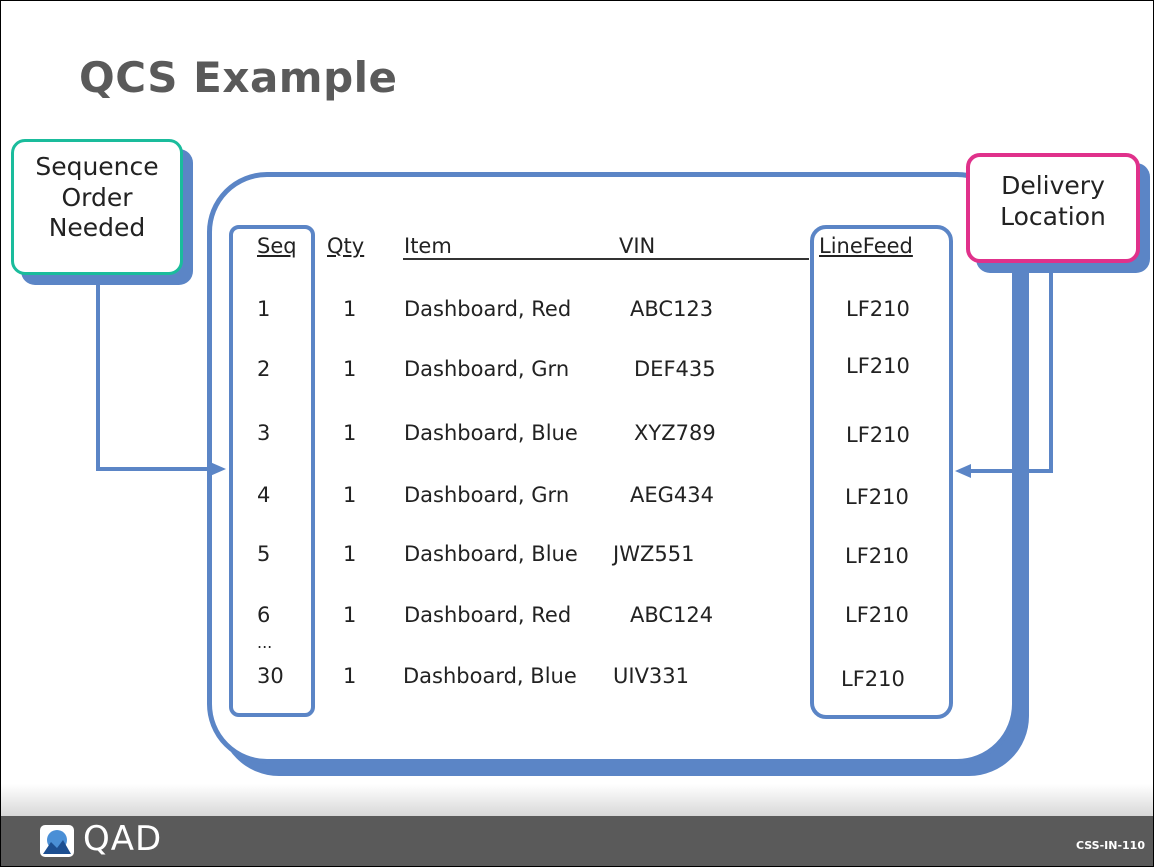 The image size is (1154, 867). Describe the element at coordinates (490, 676) in the screenshot. I see `row-7-item: Dashboard, Blue` at that location.